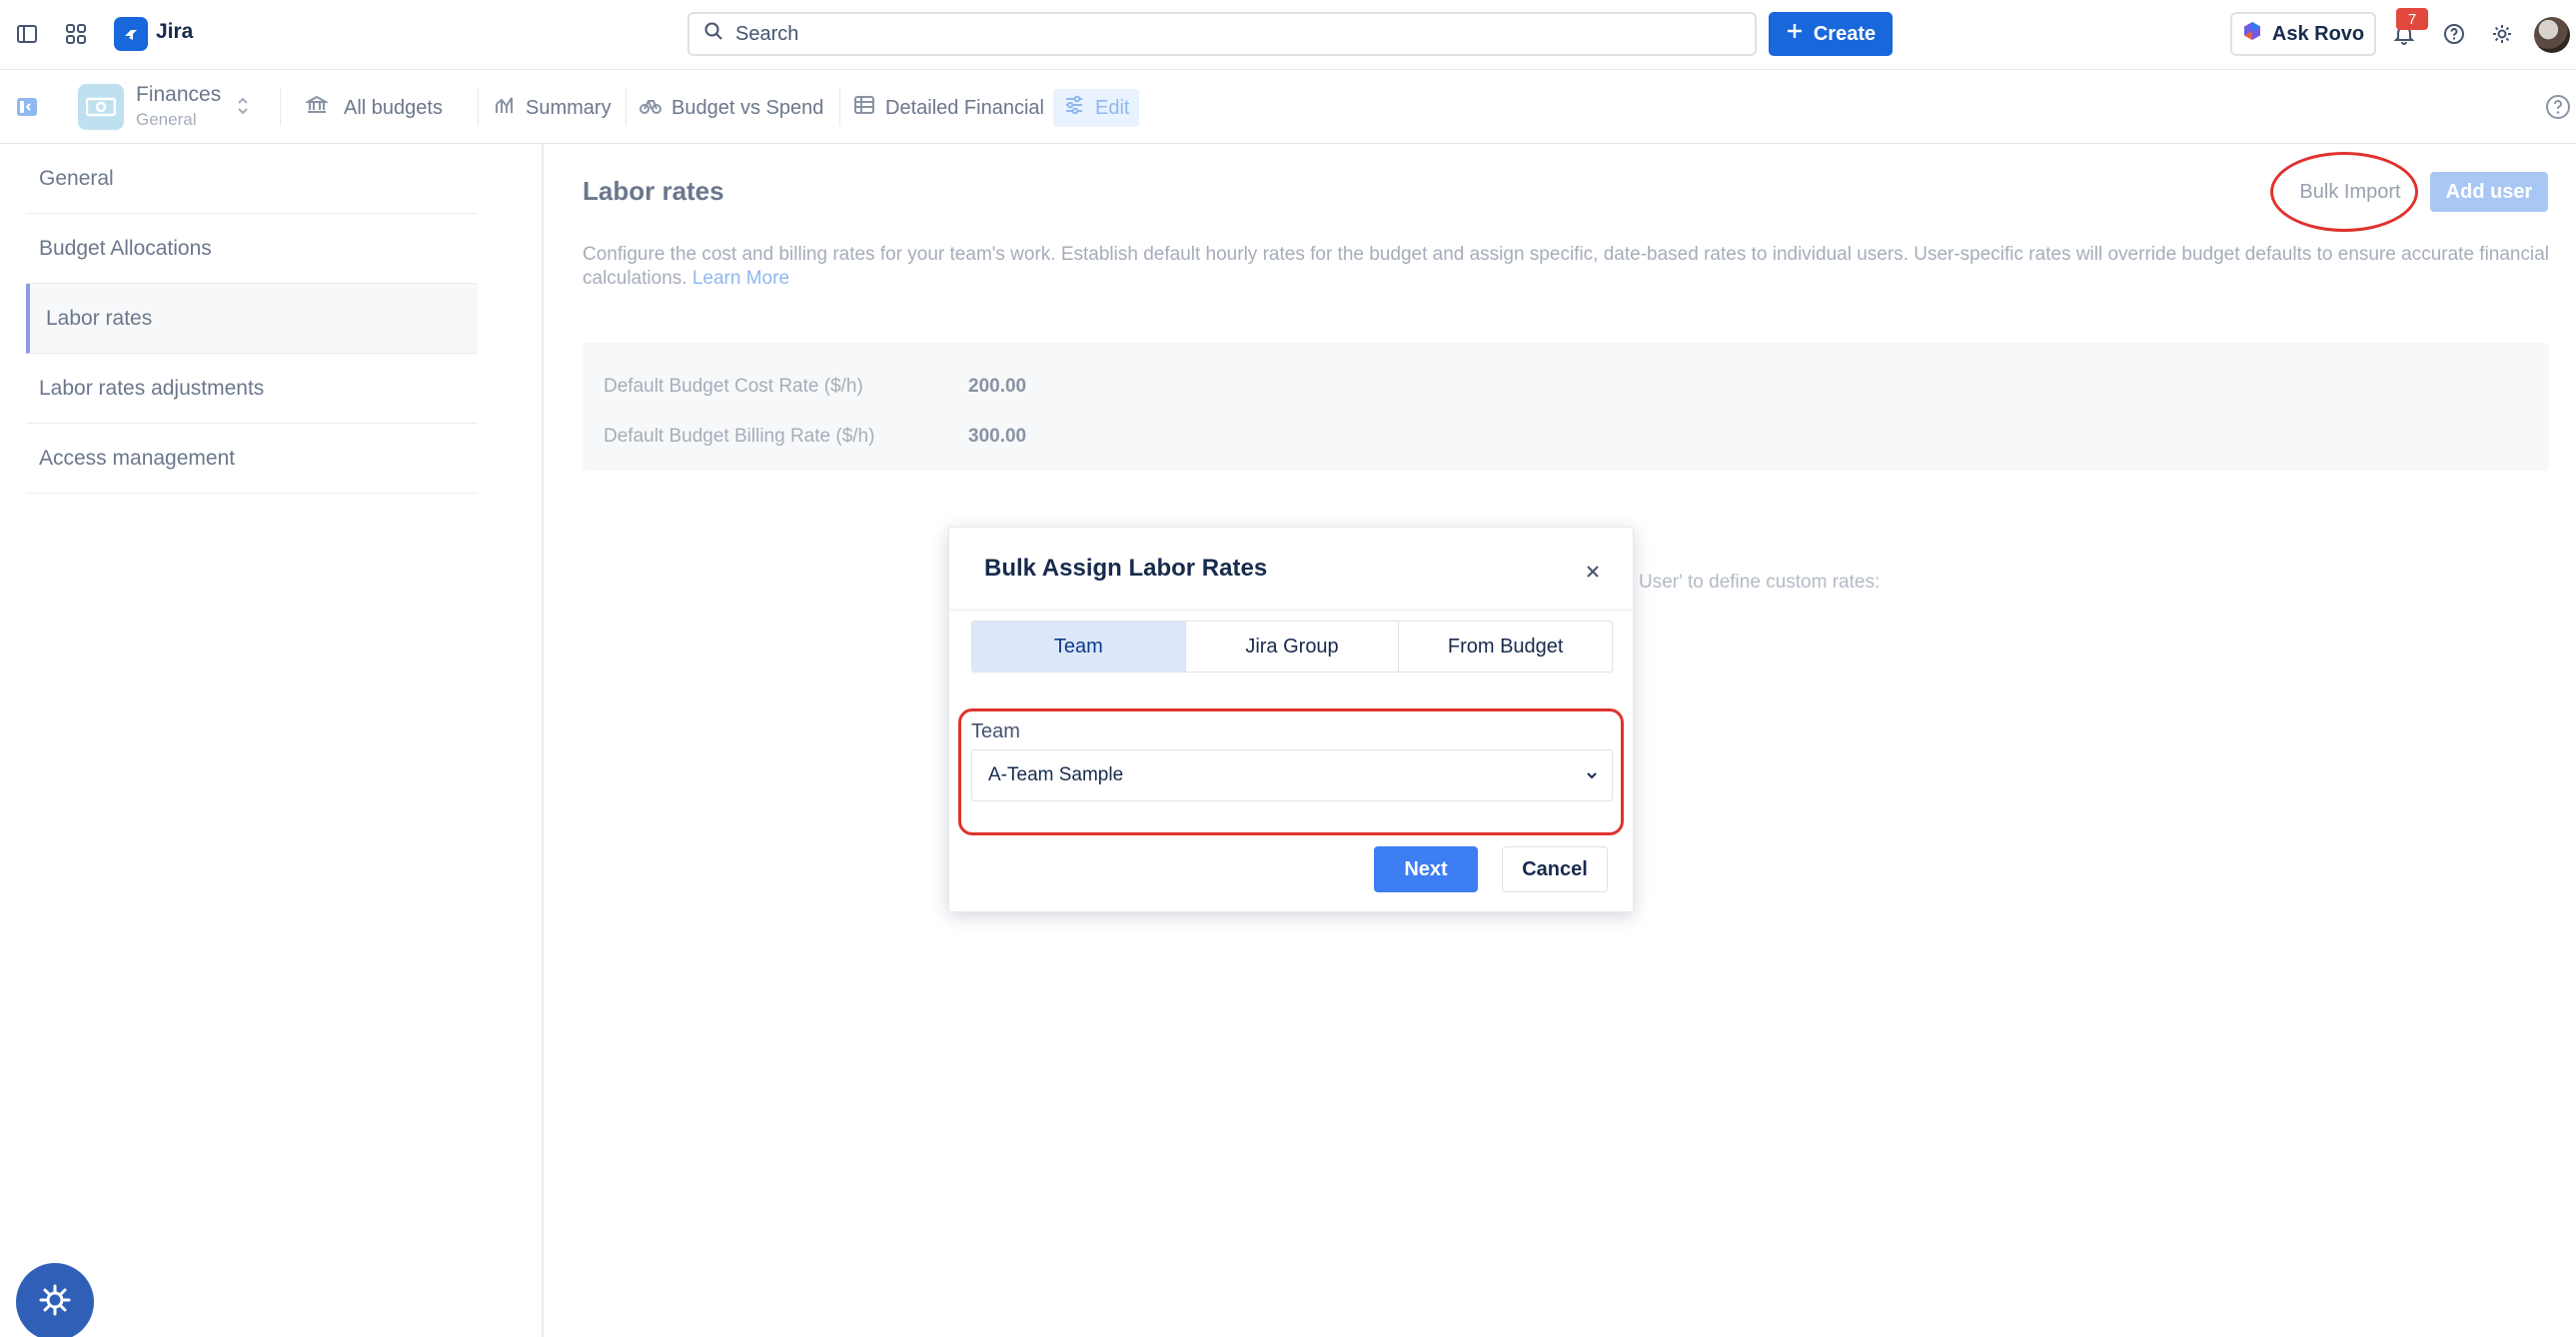  What do you see at coordinates (178, 95) in the screenshot?
I see `project-name: Finances` at bounding box center [178, 95].